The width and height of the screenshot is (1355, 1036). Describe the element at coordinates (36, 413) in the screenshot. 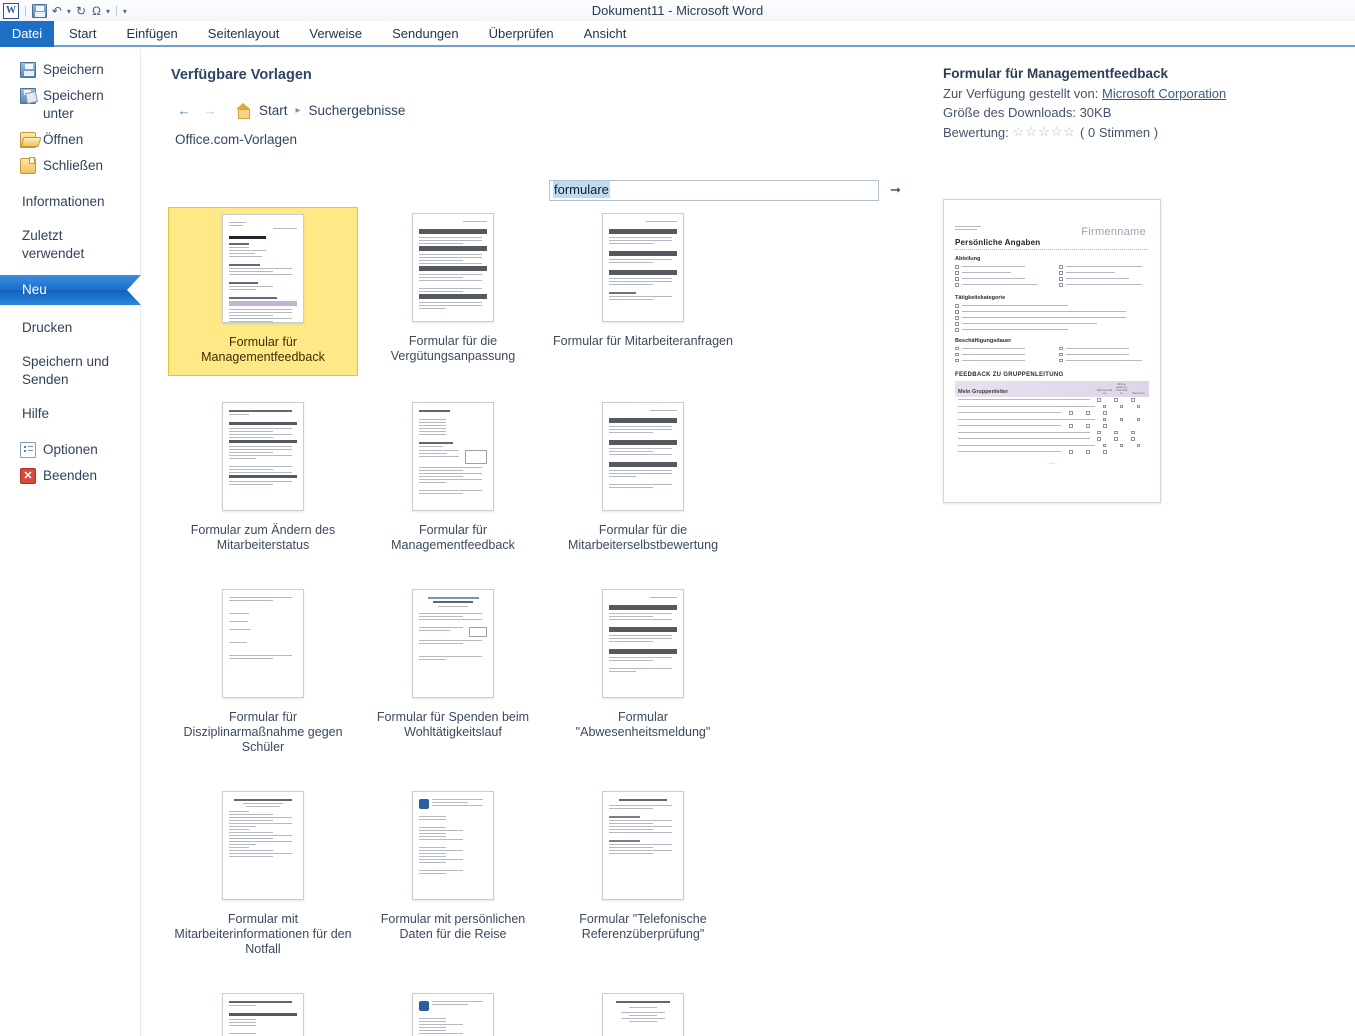

I see `sidebar-item-label: Hilfe` at that location.